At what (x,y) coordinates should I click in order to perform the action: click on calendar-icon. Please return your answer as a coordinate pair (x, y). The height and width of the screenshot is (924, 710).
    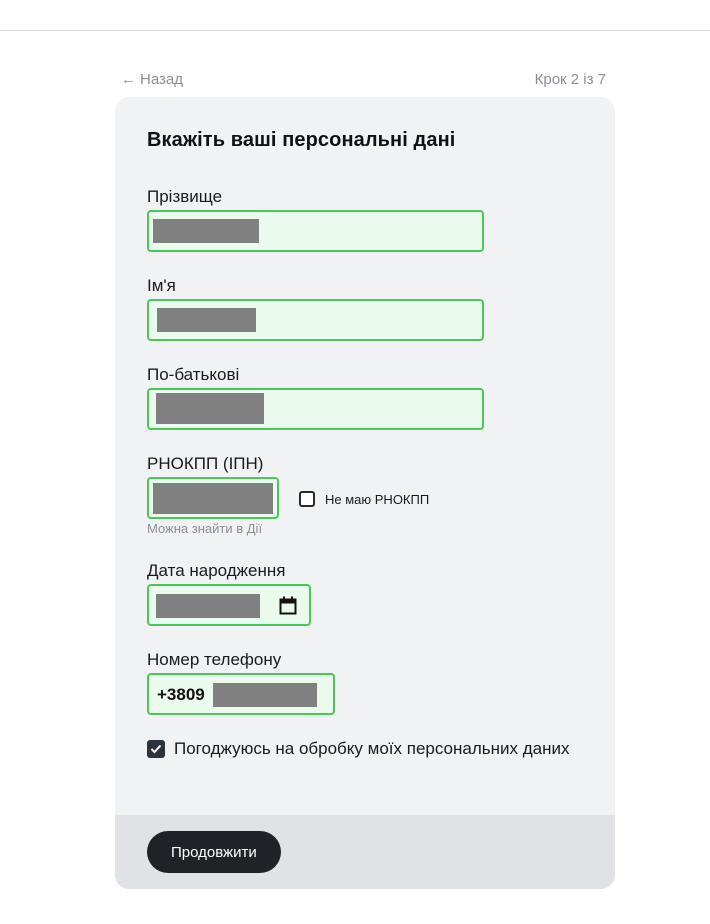
    Looking at the image, I should click on (288, 605).